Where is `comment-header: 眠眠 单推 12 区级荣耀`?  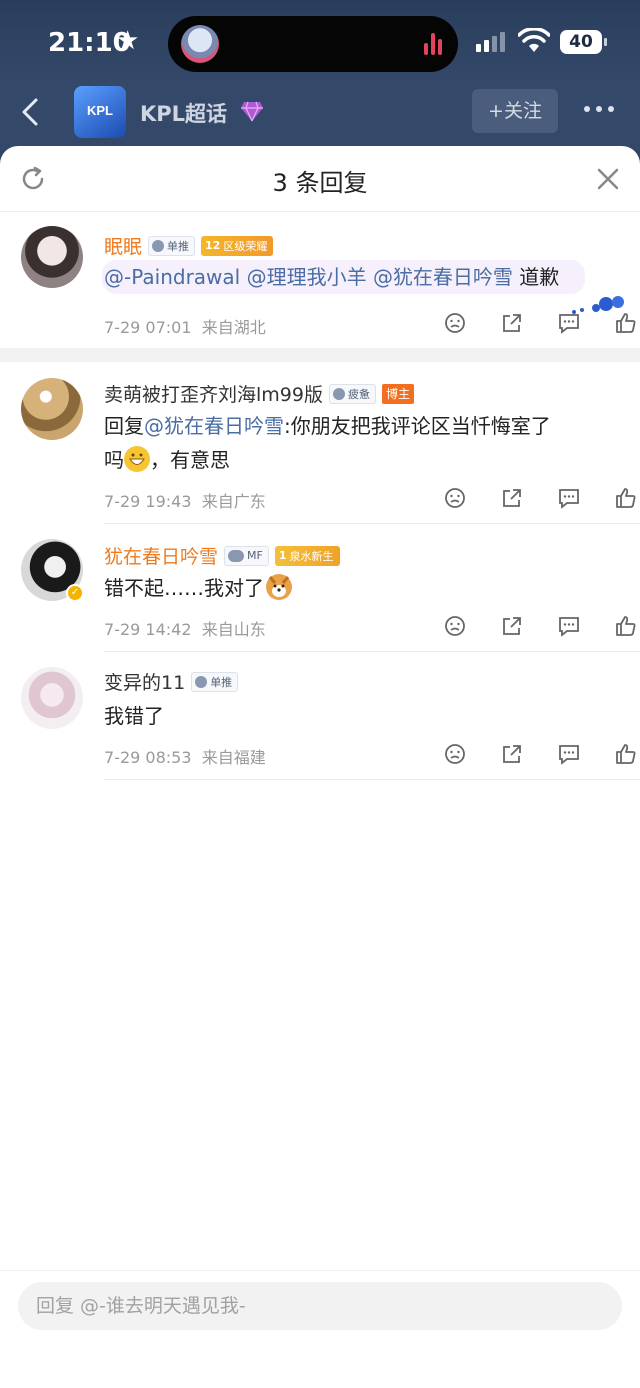 comment-header: 眠眠 单推 12 区级荣耀 is located at coordinates (189, 245).